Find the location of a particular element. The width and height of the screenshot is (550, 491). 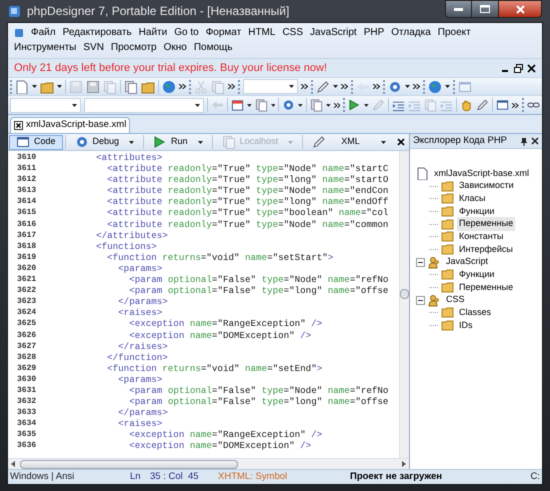

code-line: <params> is located at coordinates (139, 268).